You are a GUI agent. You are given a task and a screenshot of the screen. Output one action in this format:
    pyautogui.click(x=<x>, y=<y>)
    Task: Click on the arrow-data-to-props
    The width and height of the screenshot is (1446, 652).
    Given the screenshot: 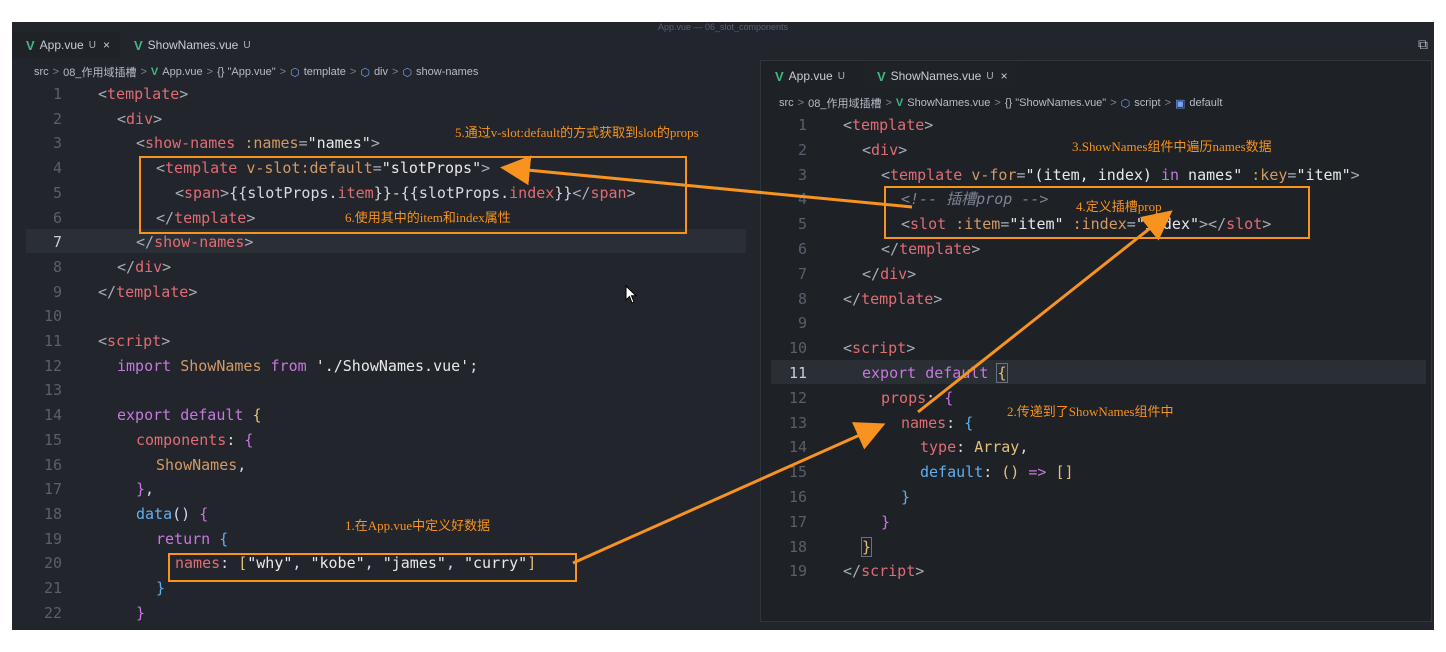 What is the action you would take?
    pyautogui.click(x=729, y=493)
    